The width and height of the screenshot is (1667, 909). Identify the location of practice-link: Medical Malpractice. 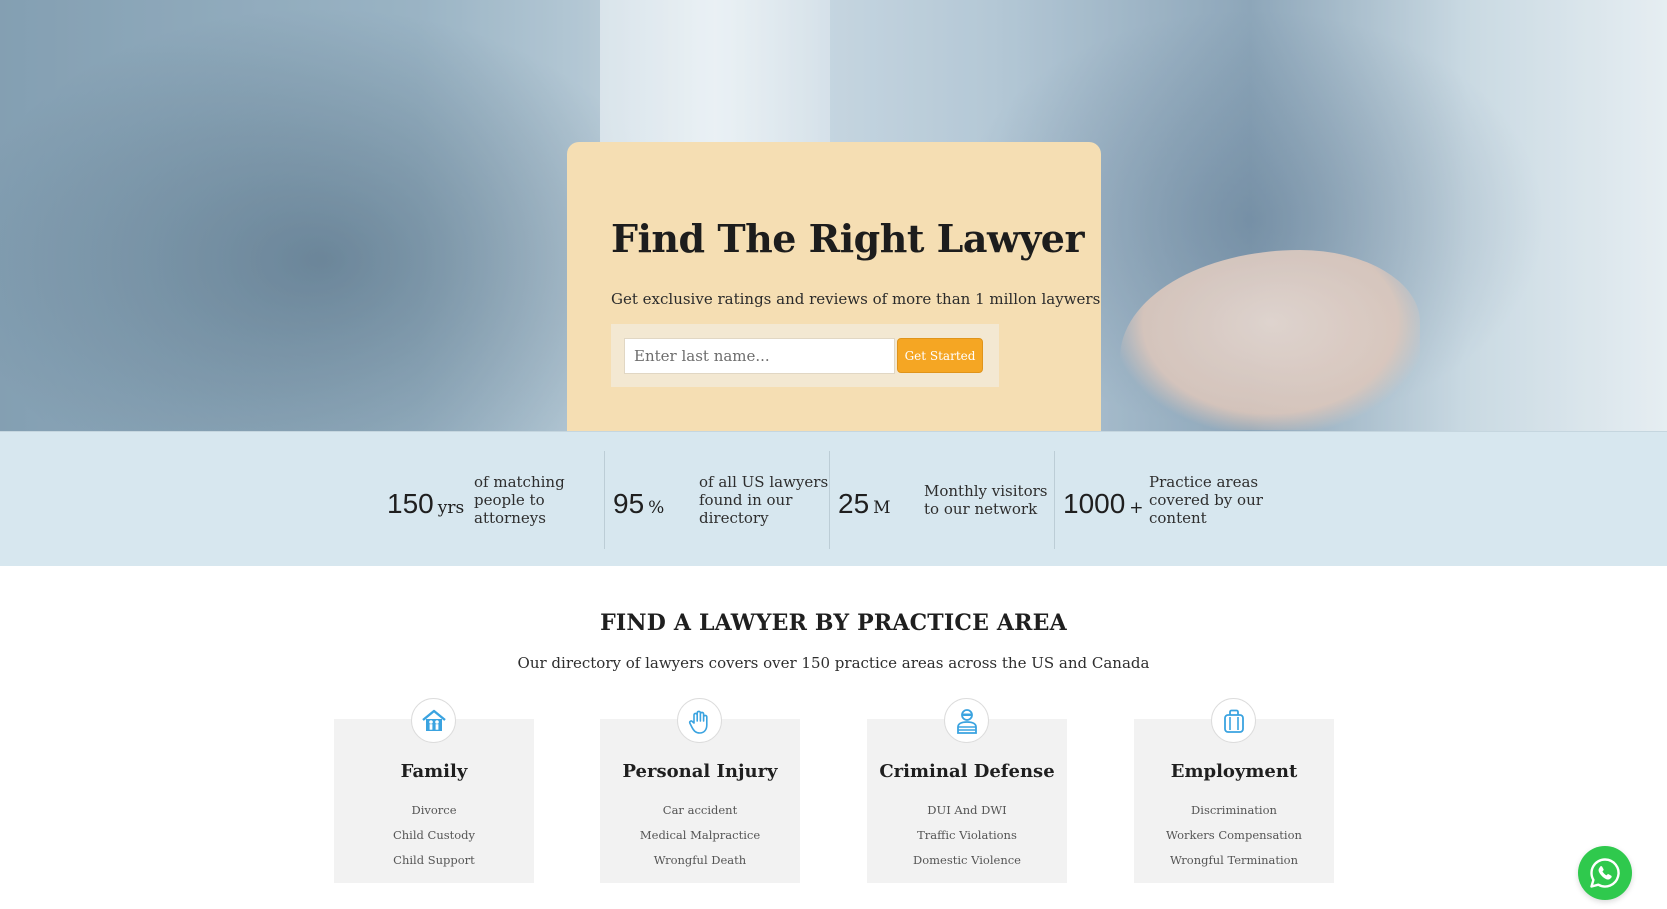
(700, 839).